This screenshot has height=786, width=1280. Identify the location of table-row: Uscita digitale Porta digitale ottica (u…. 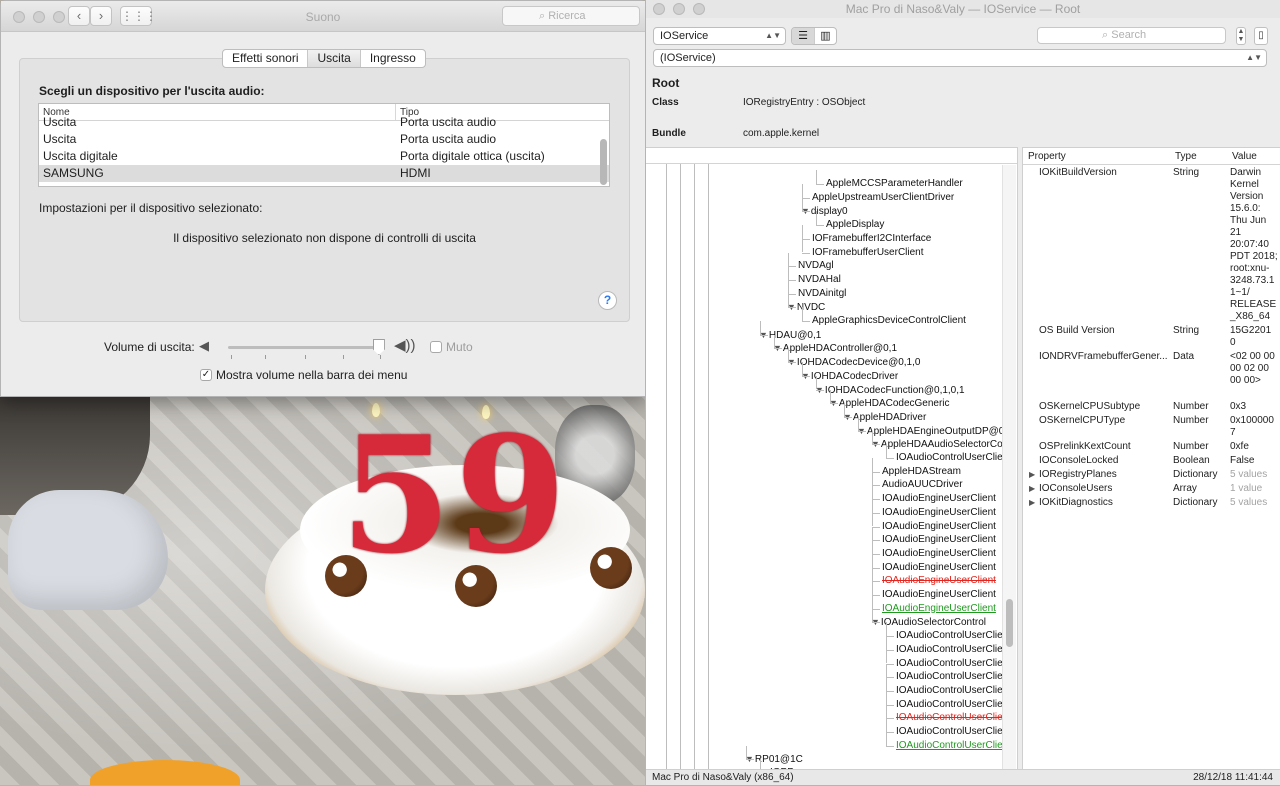
(324, 156).